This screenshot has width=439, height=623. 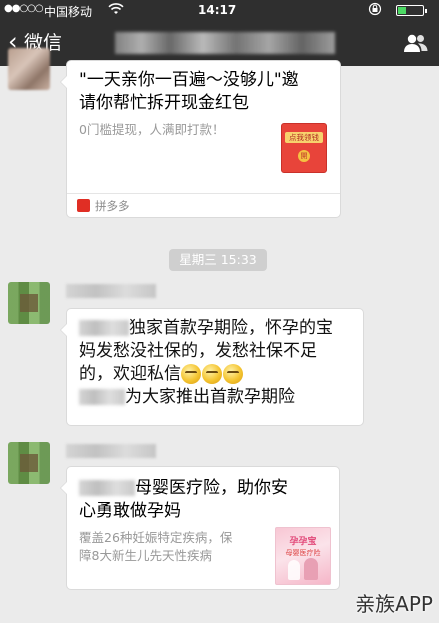 I want to click on wifi-icon, so click(x=116, y=10).